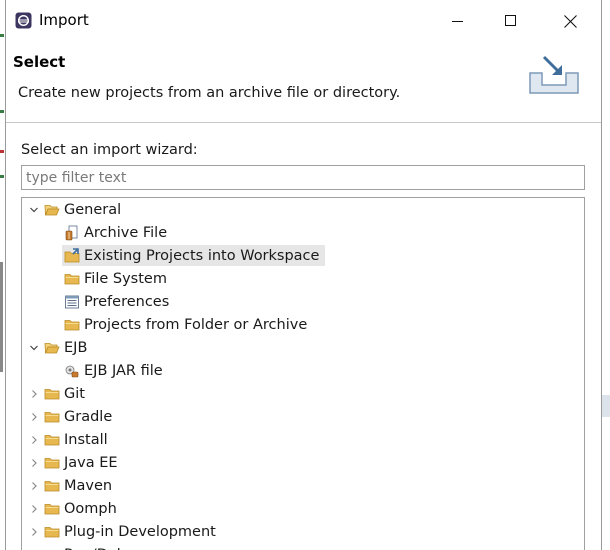  I want to click on archive-file-icon, so click(72, 233).